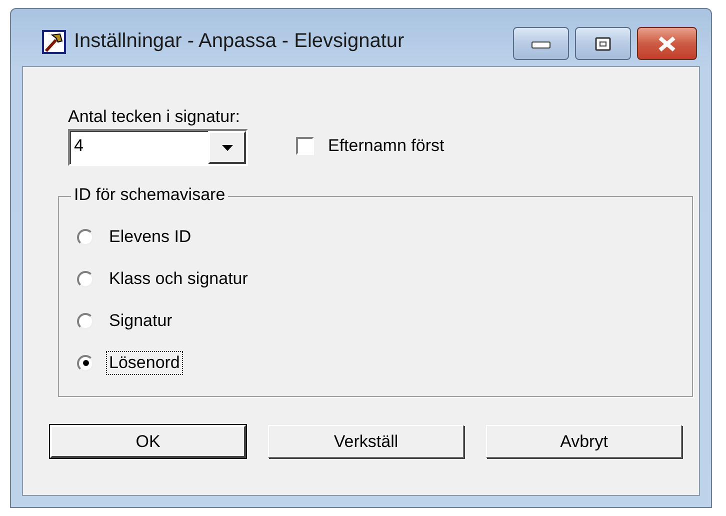 The width and height of the screenshot is (726, 516). I want to click on caret-icon, so click(227, 147).